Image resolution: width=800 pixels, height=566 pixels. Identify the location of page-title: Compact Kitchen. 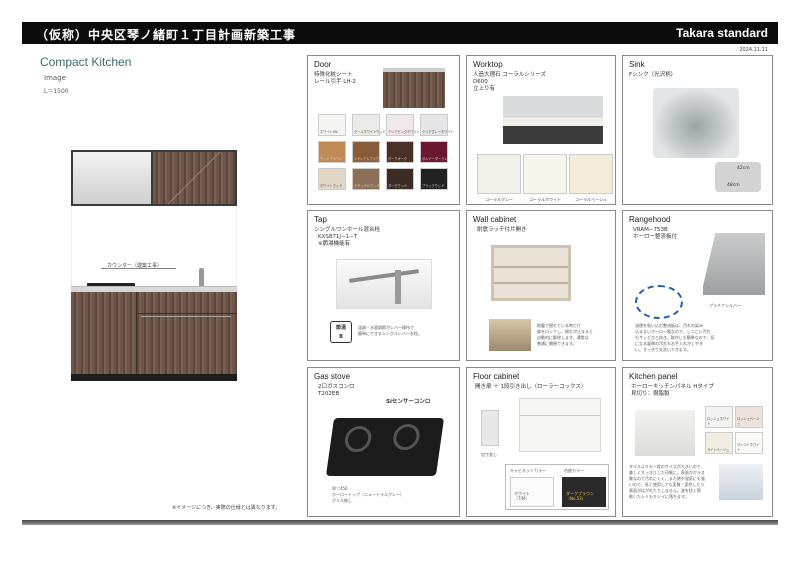
(86, 62).